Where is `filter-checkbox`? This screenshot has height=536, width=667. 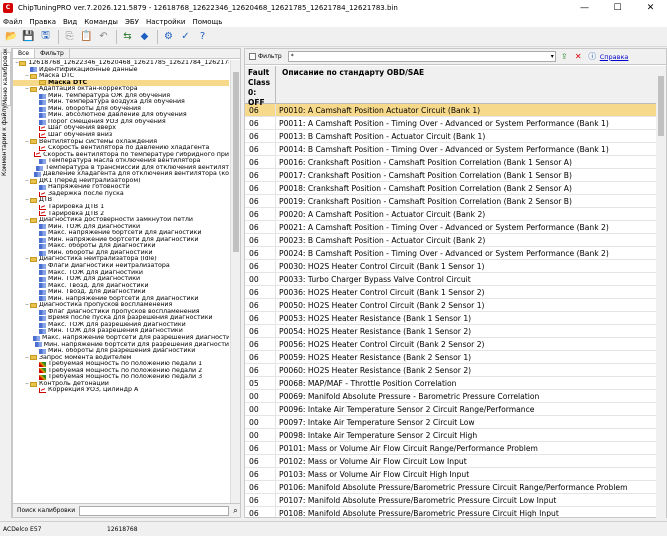
filter-checkbox is located at coordinates (252, 56).